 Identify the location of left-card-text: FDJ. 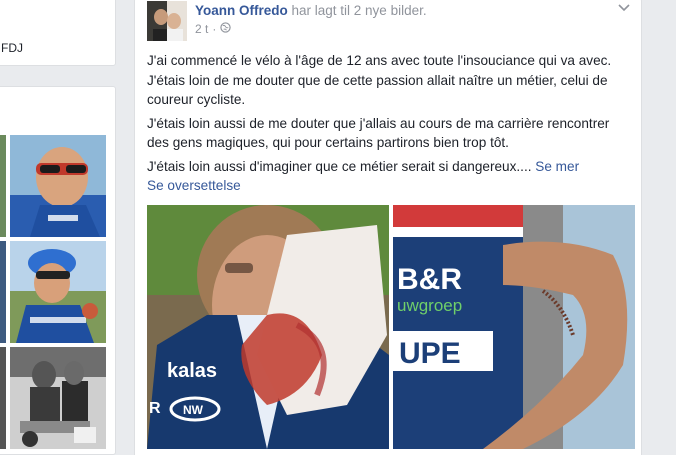
(12, 48).